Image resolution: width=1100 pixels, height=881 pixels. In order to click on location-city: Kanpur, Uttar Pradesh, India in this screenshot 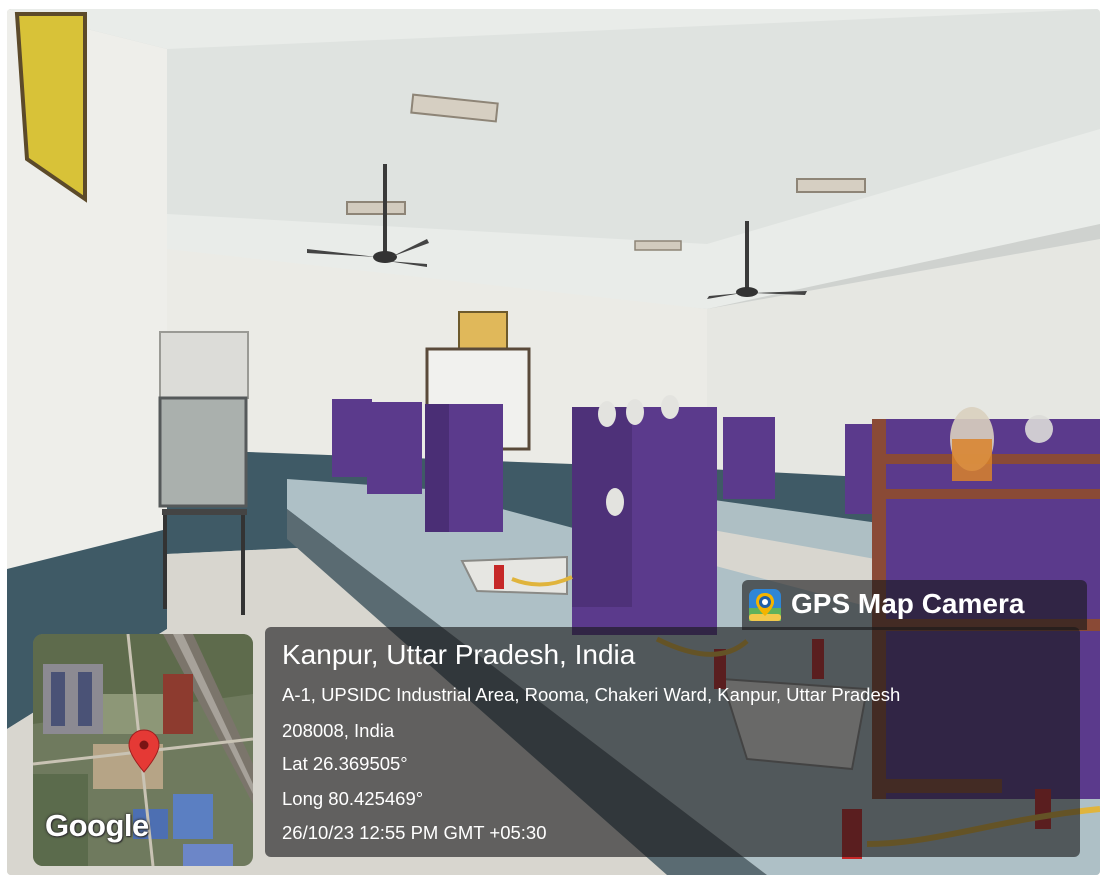, I will do `click(459, 654)`.